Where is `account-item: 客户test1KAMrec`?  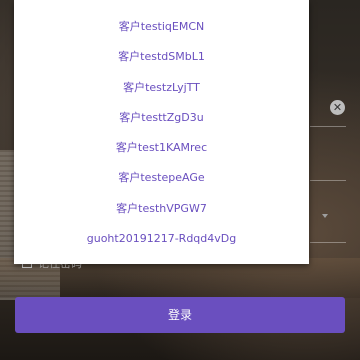
account-item: 客户test1KAMrec is located at coordinates (161, 148).